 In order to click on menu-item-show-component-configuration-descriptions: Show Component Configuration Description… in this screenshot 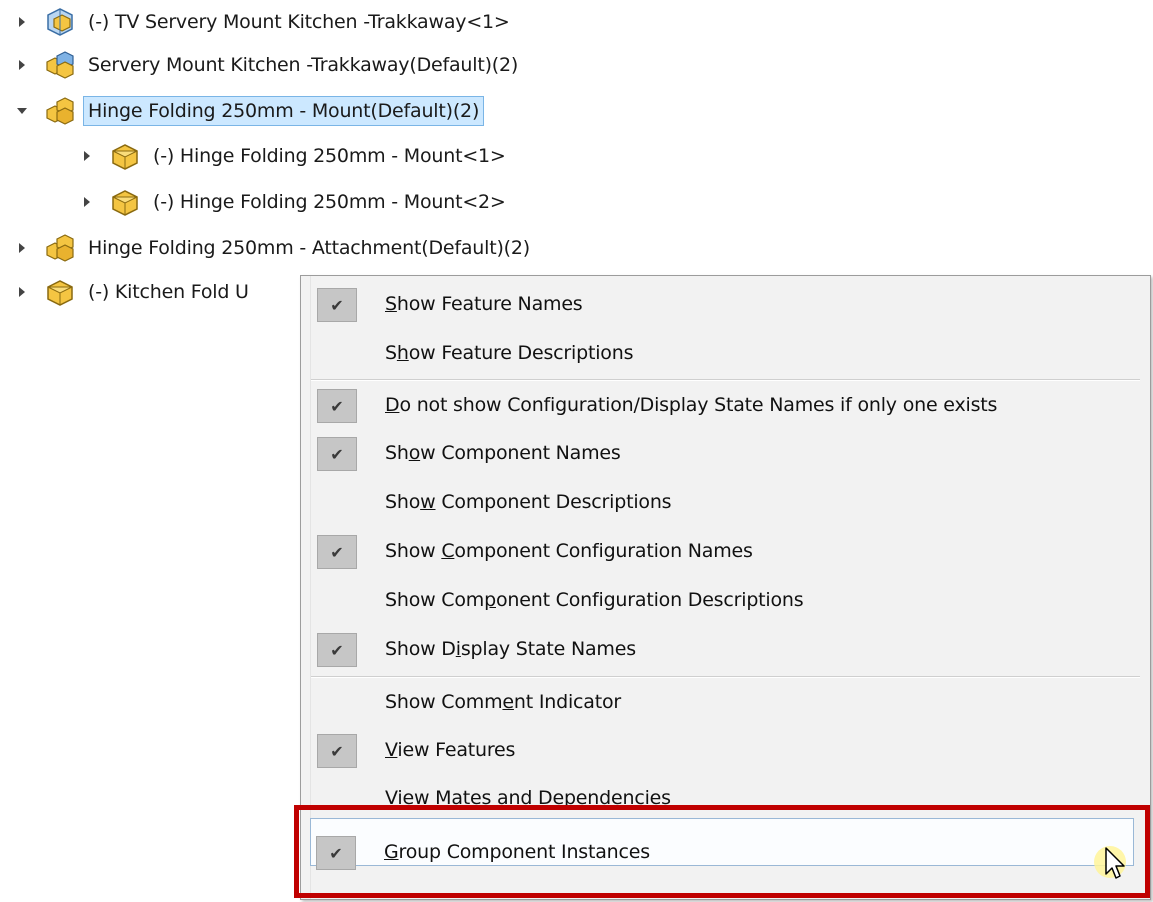, I will do `click(725, 600)`.